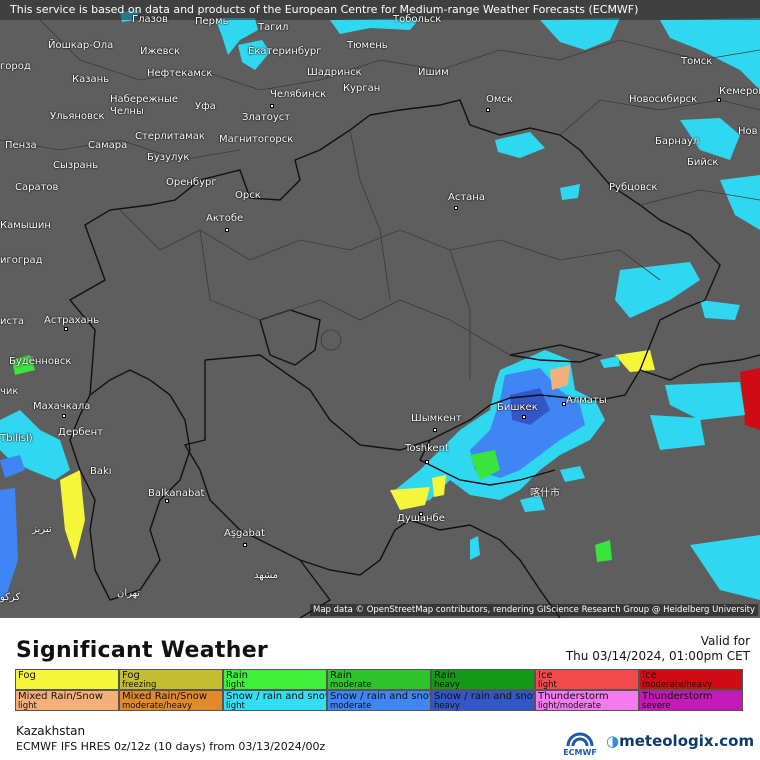  What do you see at coordinates (15, 66) in the screenshot?
I see `city-label: город` at bounding box center [15, 66].